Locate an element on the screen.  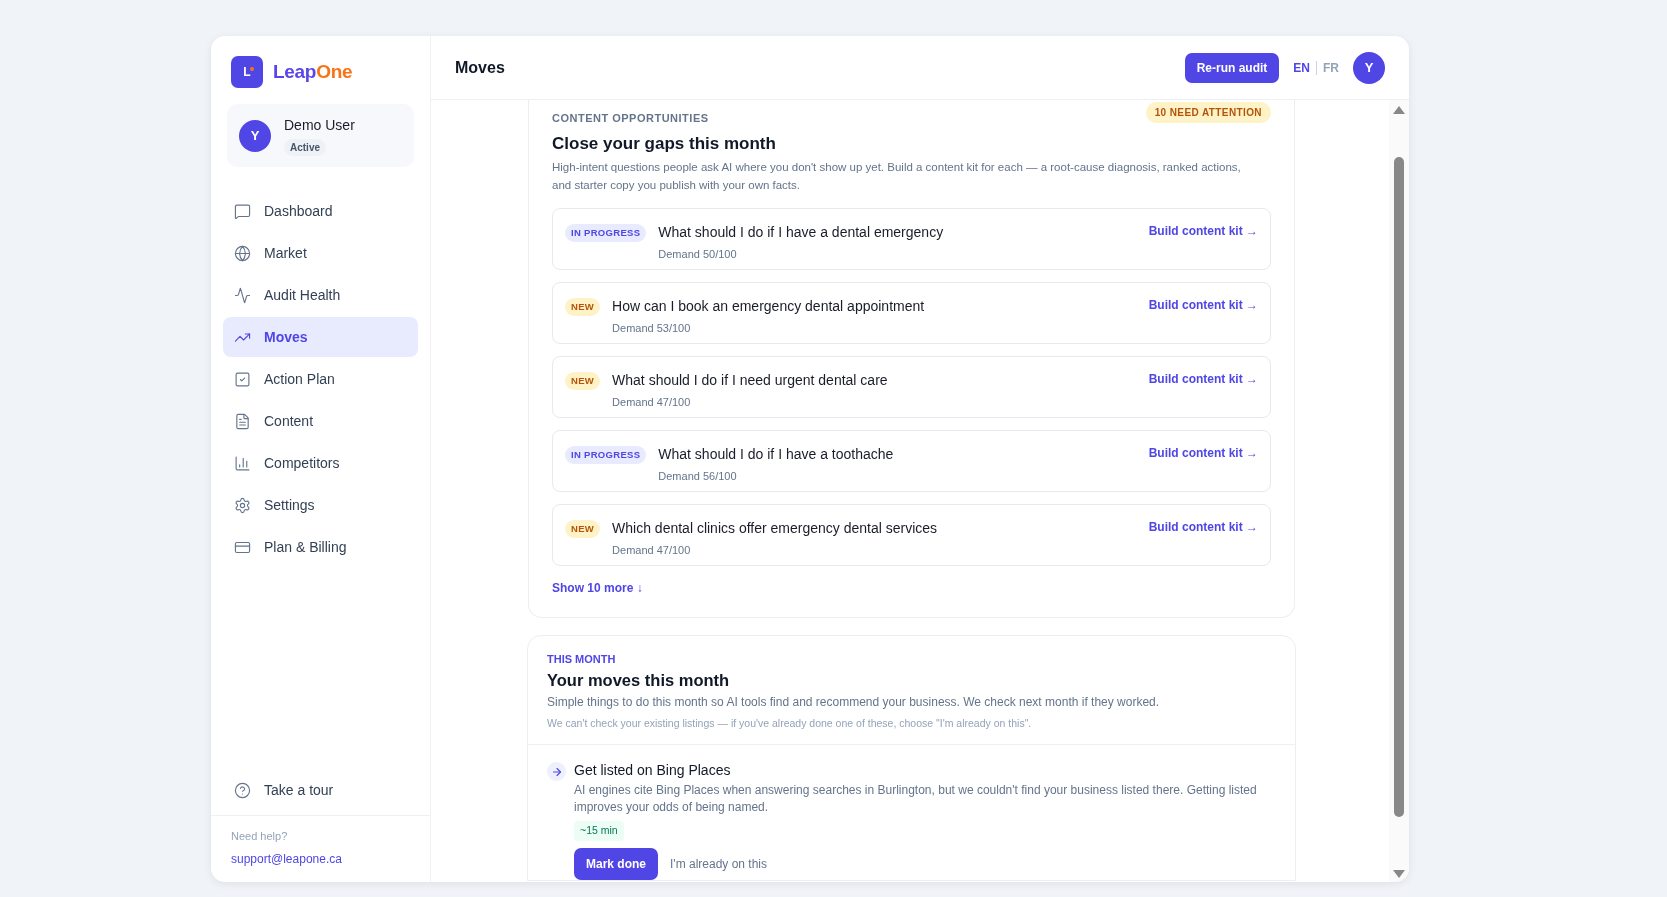
nav-item: Competitors is located at coordinates (320, 463).